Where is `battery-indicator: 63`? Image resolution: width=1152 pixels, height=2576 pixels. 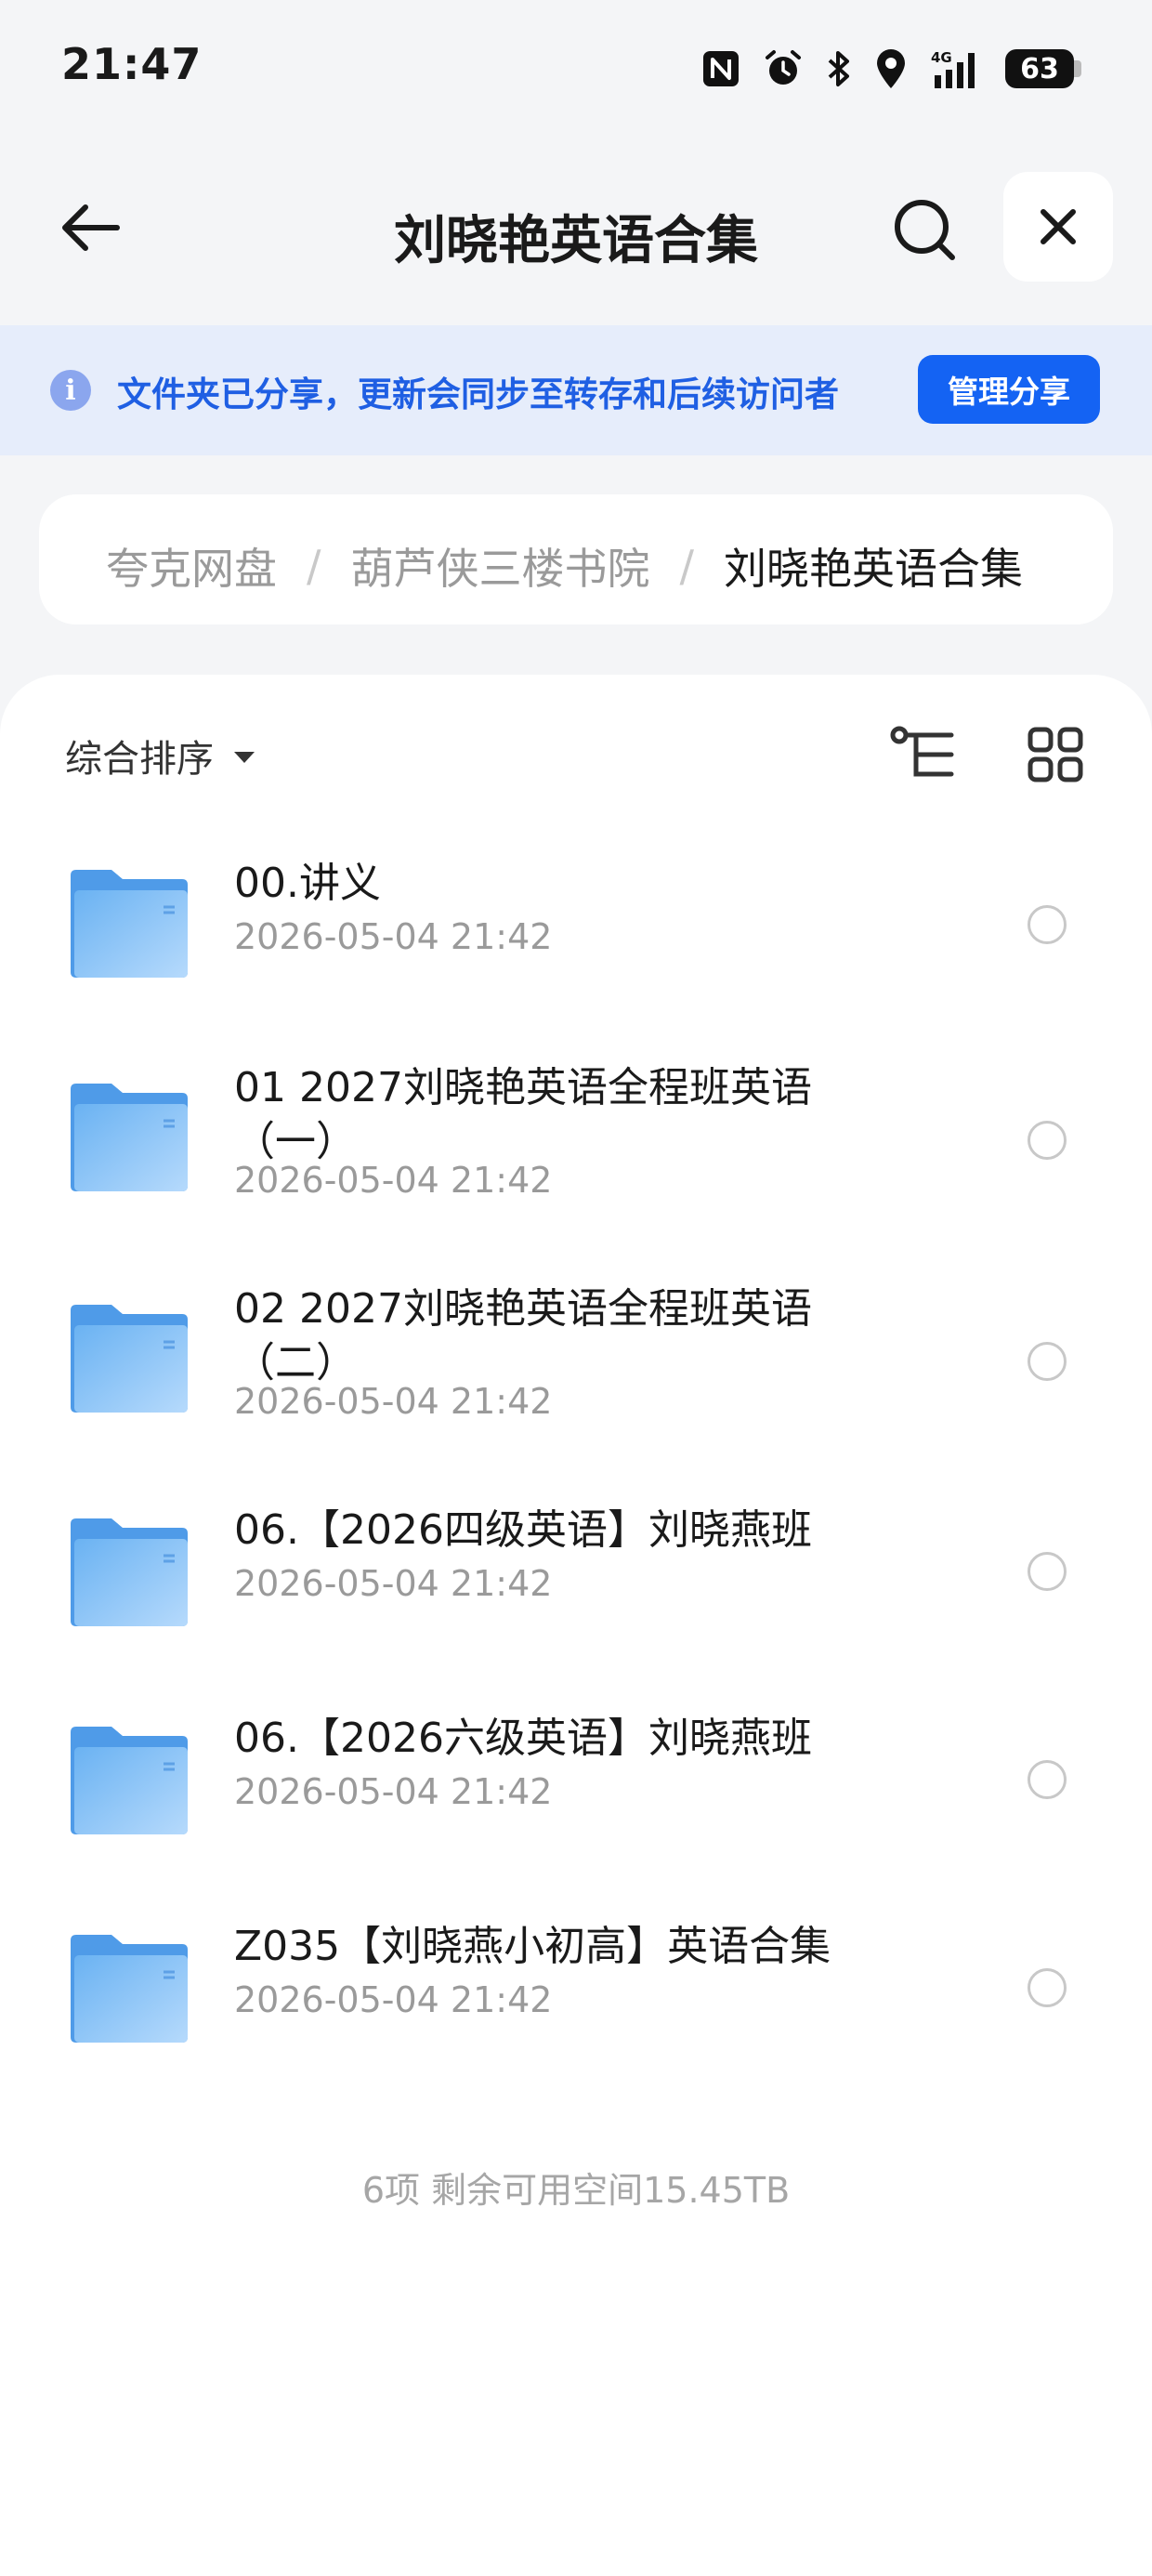
battery-indicator: 63 is located at coordinates (1043, 68).